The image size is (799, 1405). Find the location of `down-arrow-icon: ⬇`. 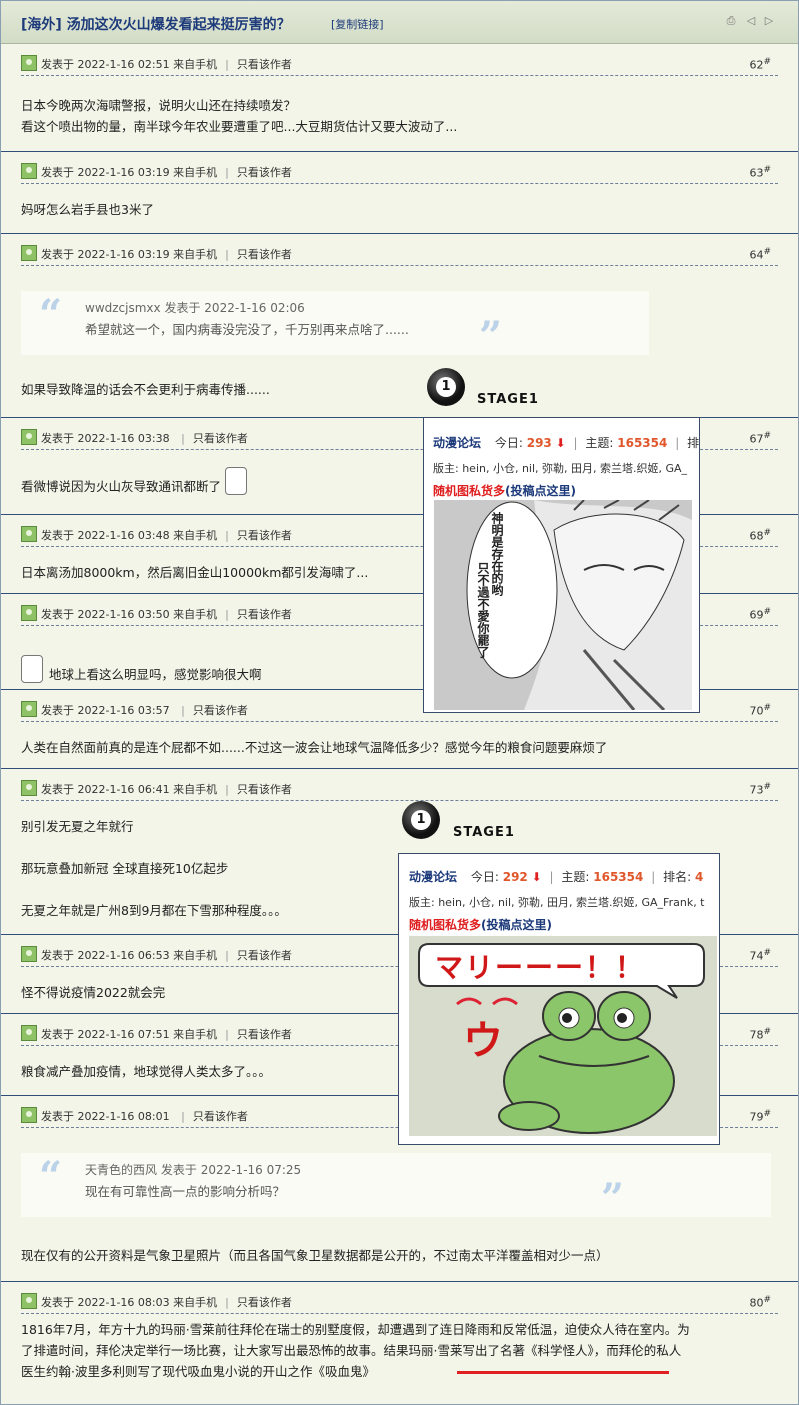

down-arrow-icon: ⬇ is located at coordinates (536, 877).